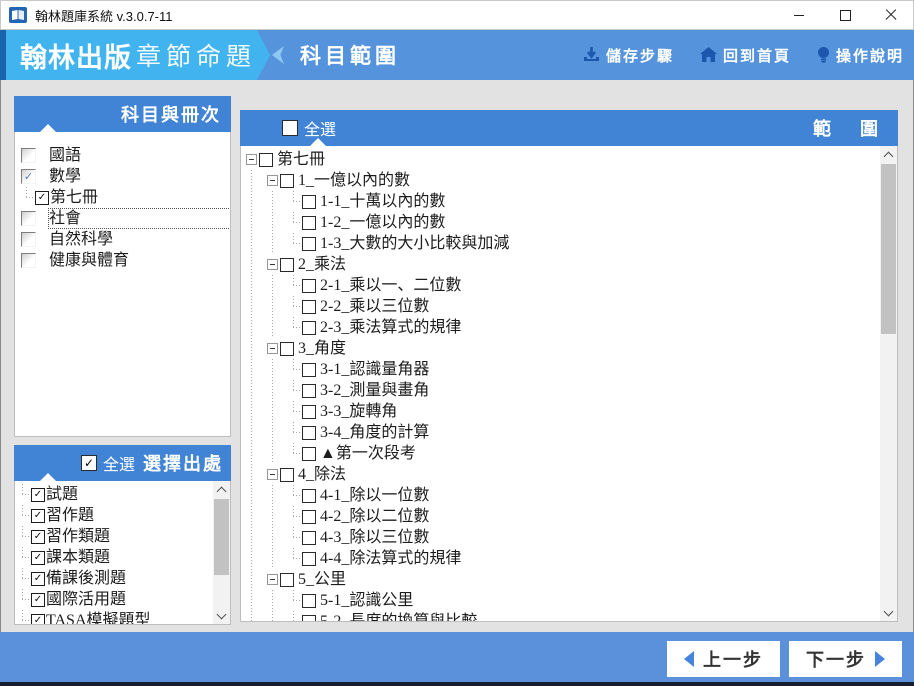  I want to click on chapter-label: 1-1_十萬以內的數, so click(382, 201).